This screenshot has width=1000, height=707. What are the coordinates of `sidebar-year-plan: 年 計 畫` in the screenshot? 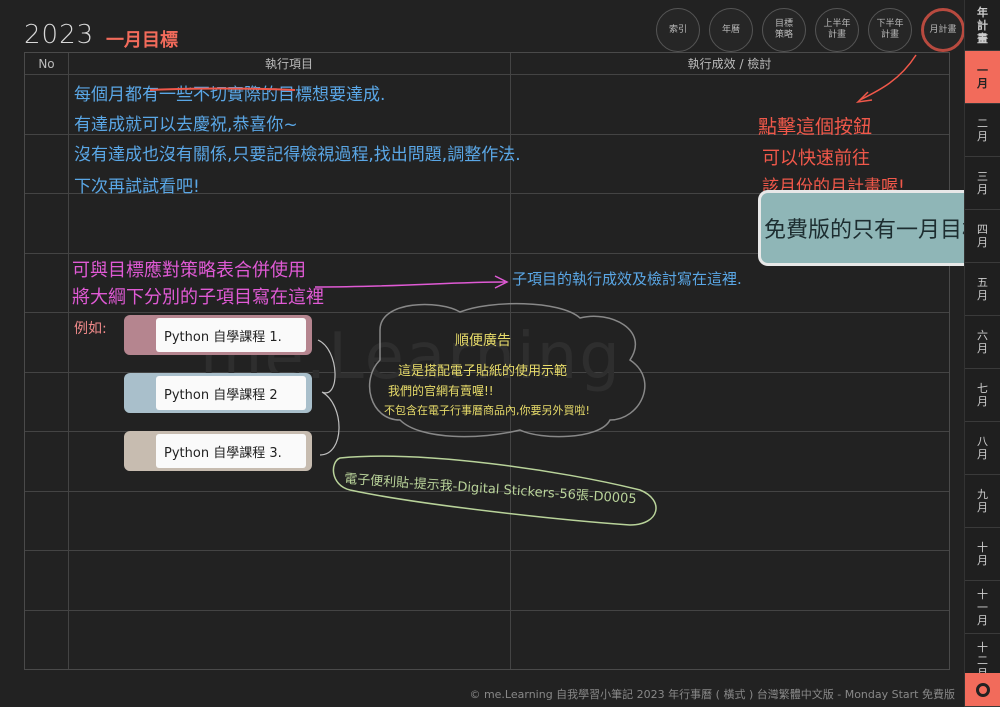 It's located at (982, 25).